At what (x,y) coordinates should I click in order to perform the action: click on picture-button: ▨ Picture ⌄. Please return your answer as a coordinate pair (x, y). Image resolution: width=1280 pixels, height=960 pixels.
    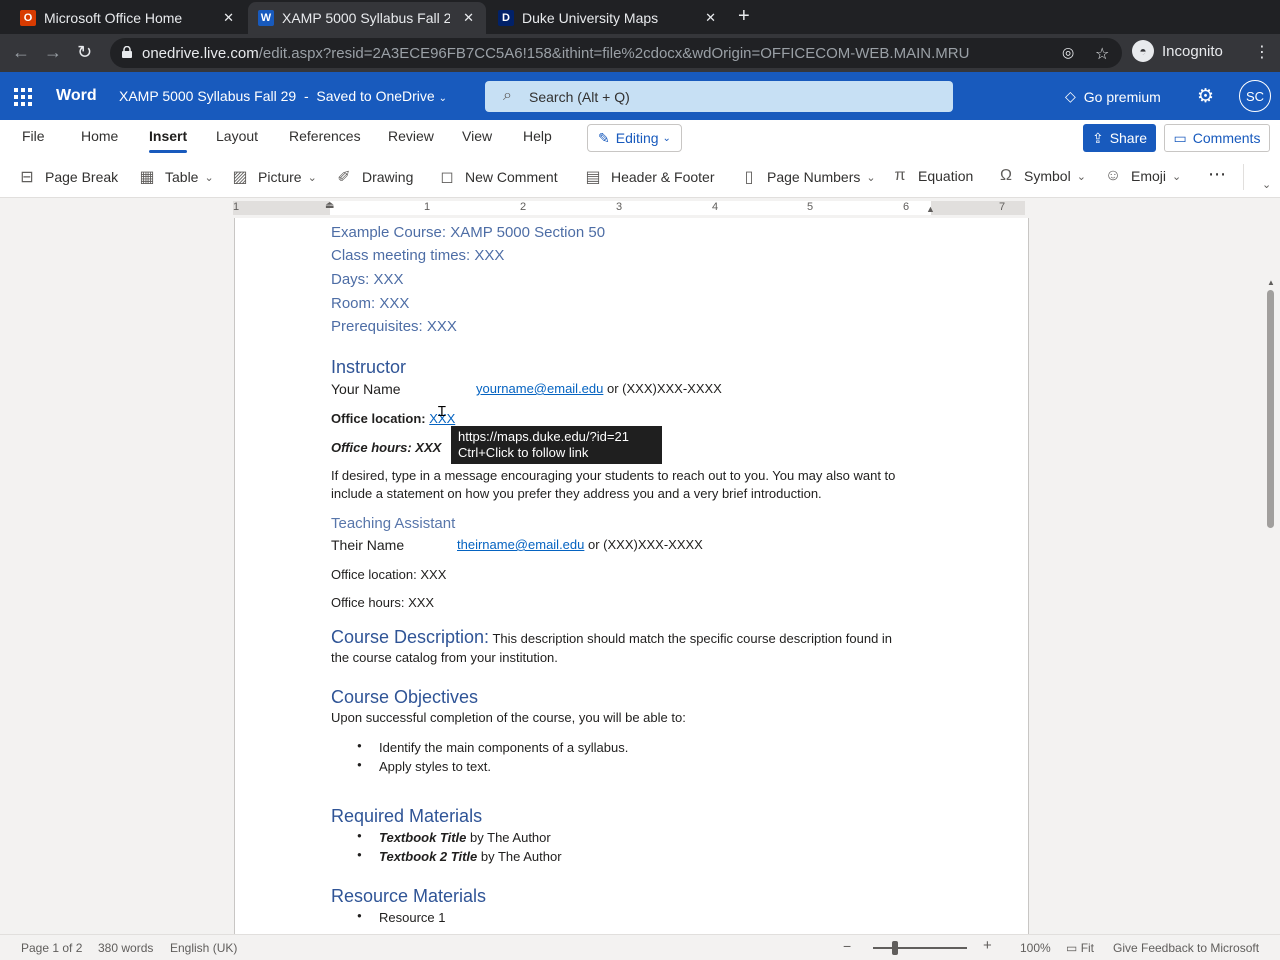
    Looking at the image, I should click on (273, 177).